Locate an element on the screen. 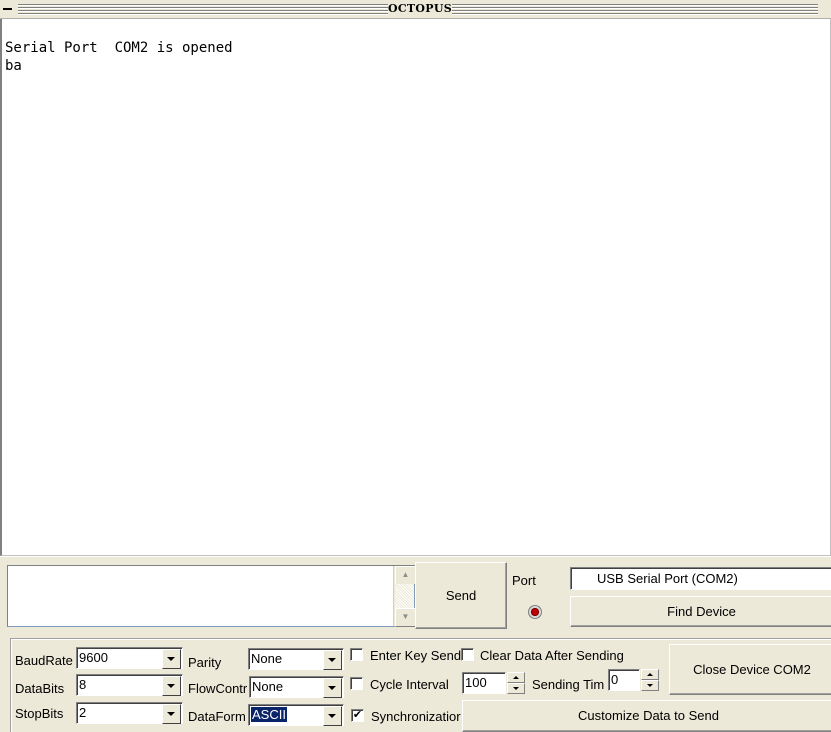  flow-control-value: None is located at coordinates (268, 686).